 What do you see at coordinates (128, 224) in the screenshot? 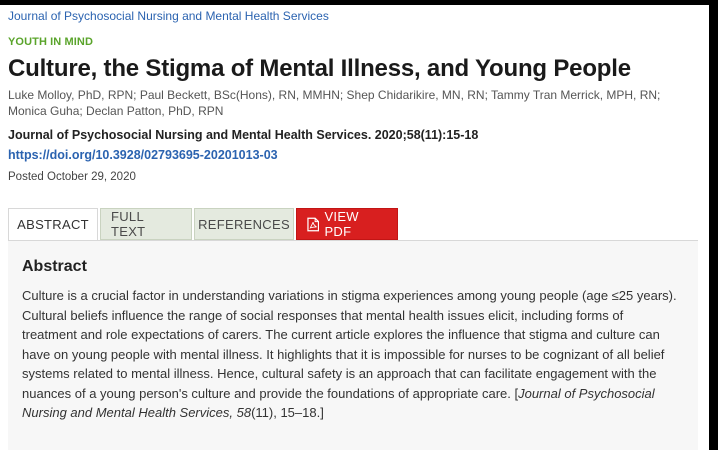
I see `tab-full-text-label: FULL TEXT` at bounding box center [128, 224].